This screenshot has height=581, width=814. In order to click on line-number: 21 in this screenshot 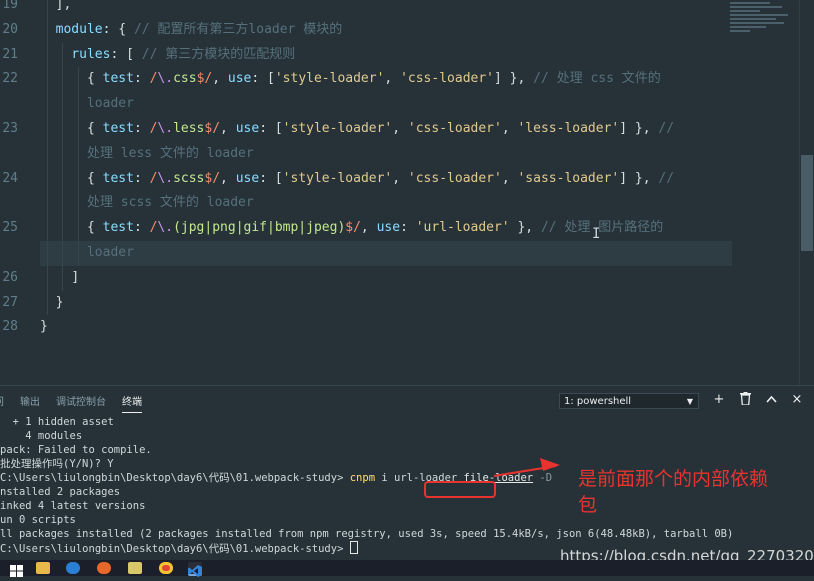, I will do `click(10, 54)`.